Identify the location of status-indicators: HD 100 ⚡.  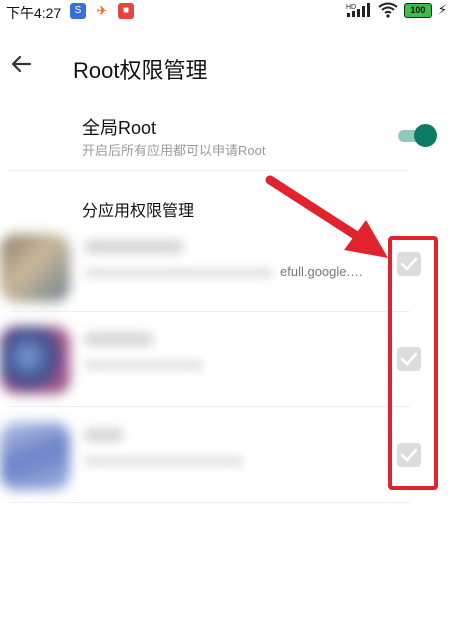
(396, 10).